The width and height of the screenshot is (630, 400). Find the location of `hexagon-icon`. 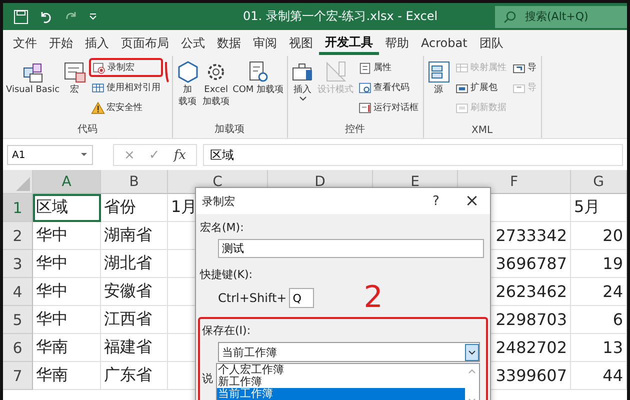

hexagon-icon is located at coordinates (188, 72).